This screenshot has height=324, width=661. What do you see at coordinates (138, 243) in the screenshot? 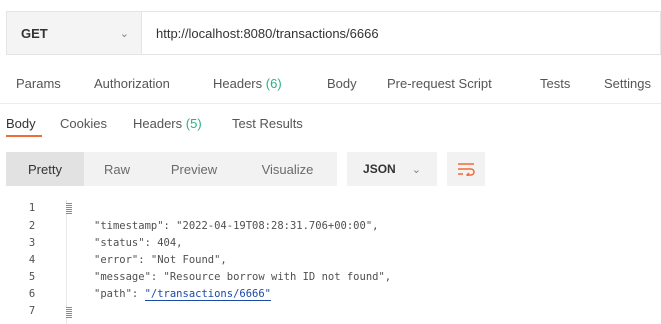
I see `code-text: "status": 404,` at bounding box center [138, 243].